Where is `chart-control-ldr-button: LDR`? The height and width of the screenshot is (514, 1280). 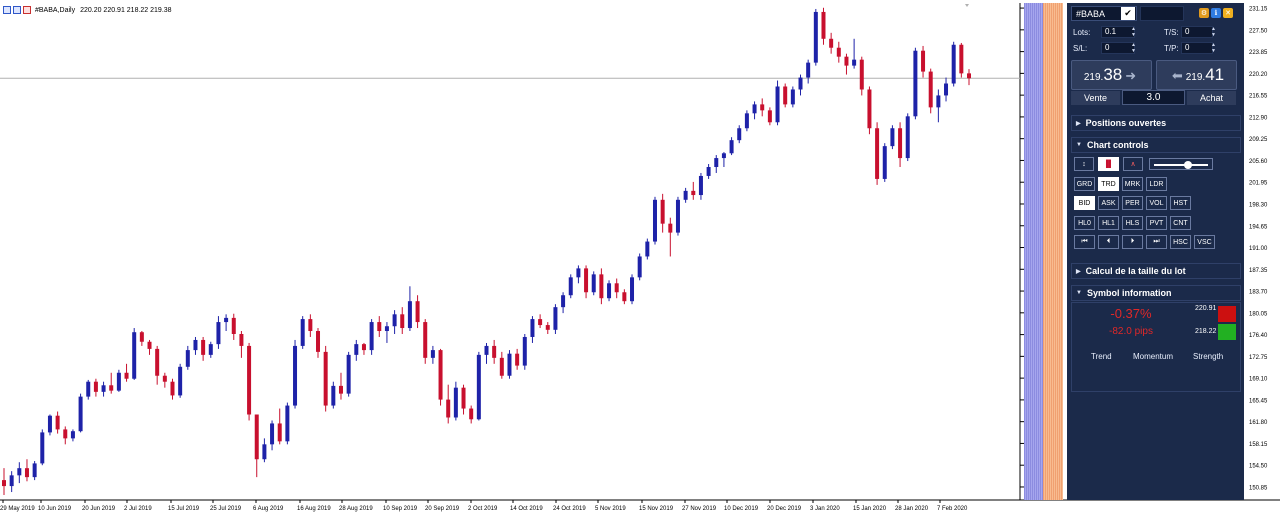
chart-control-ldr-button: LDR is located at coordinates (1156, 184).